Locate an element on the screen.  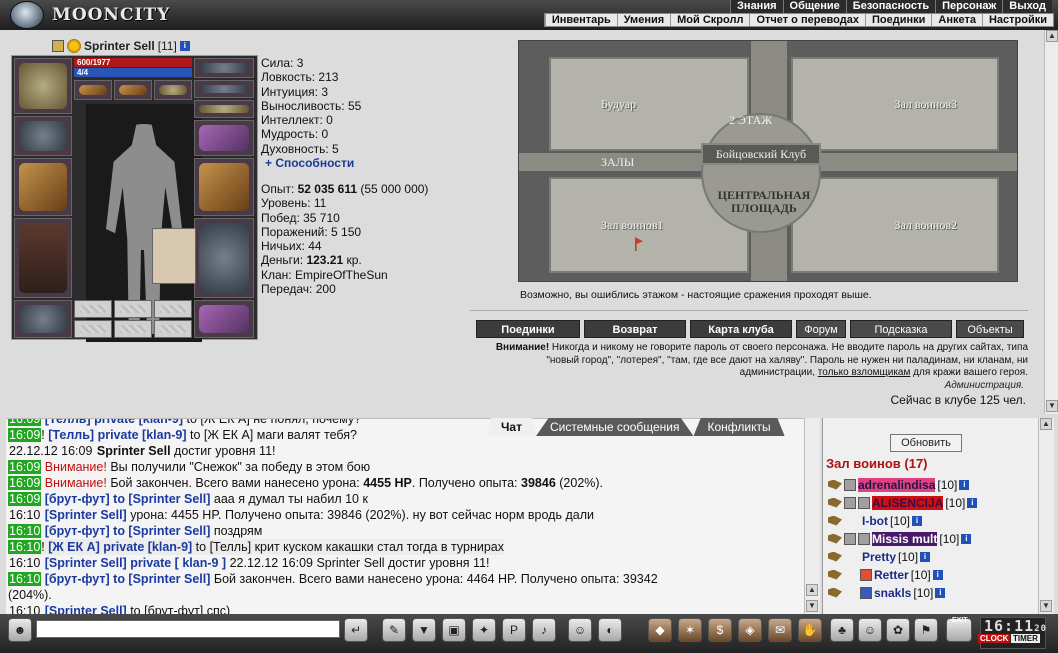
room-warriors-2: Зал воинов2 is located at coordinates (895, 225).